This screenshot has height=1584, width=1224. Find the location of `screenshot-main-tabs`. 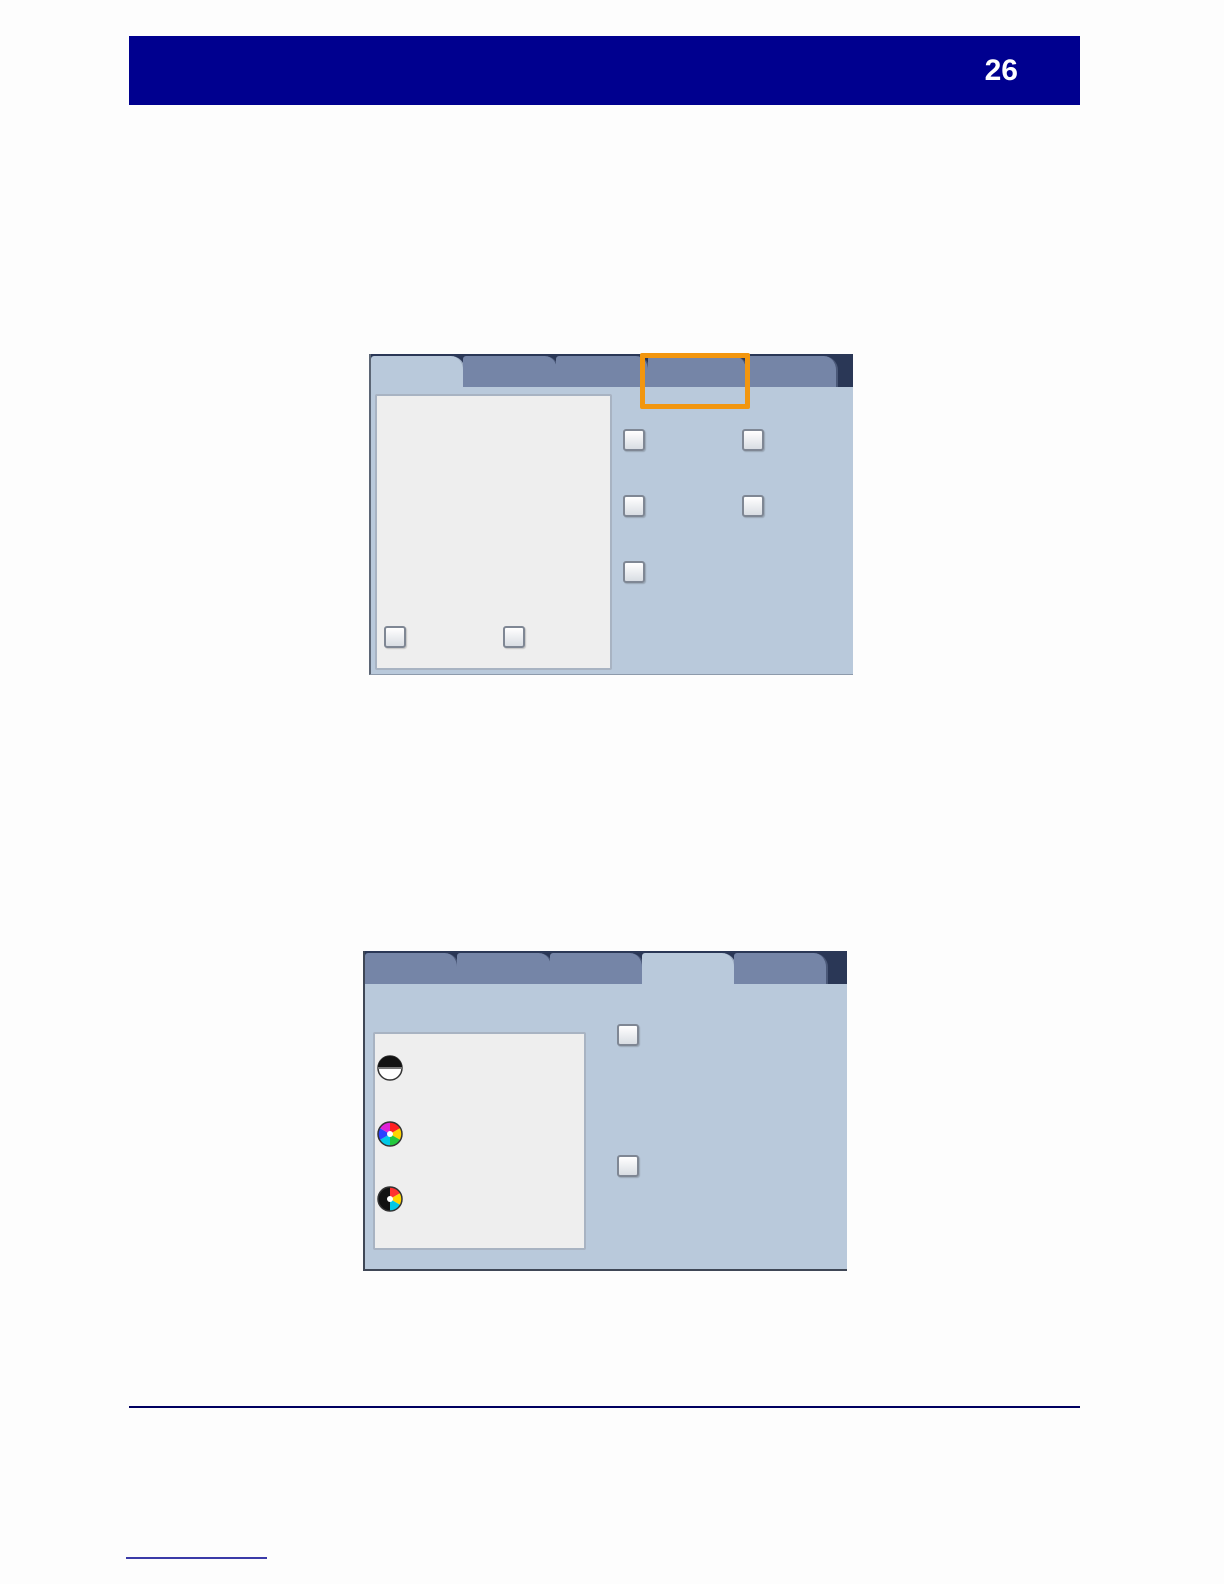

screenshot-main-tabs is located at coordinates (611, 514).